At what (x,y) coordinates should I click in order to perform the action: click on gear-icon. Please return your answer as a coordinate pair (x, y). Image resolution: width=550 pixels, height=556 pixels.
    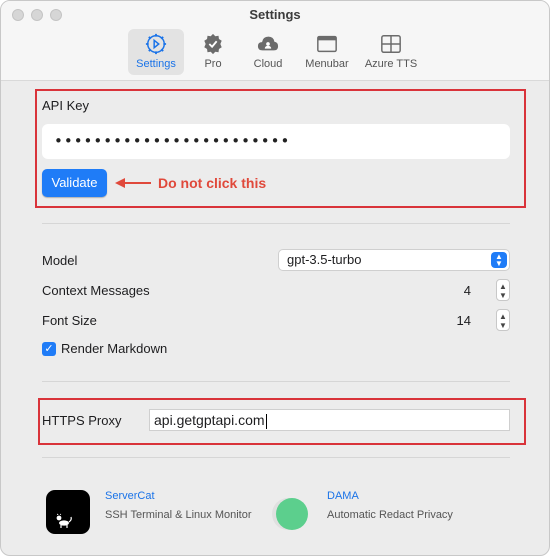
    Looking at the image, I should click on (156, 44).